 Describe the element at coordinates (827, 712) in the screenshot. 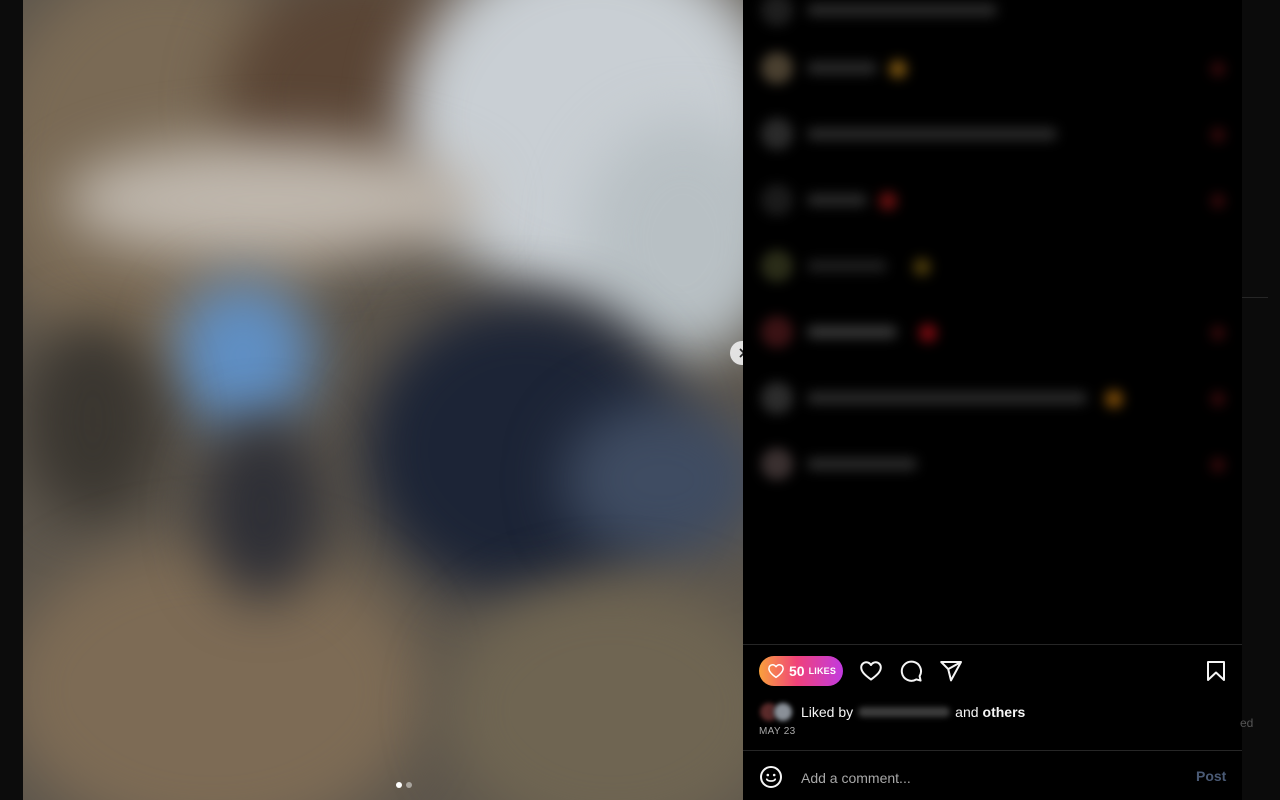

I see `liked-by-label: Liked by` at that location.